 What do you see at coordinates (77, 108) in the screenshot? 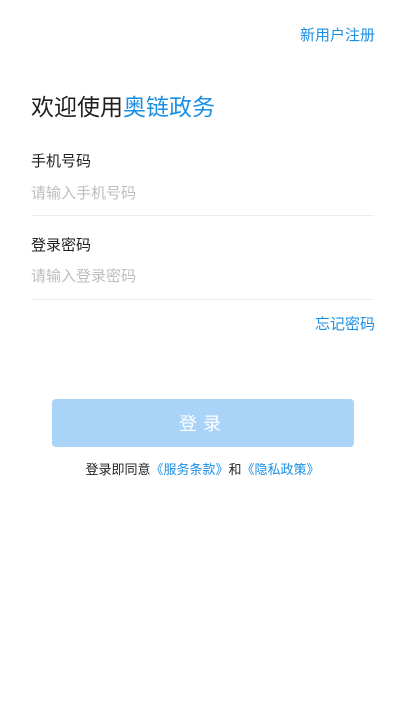
I see `welcome-prefix: 欢迎使用` at bounding box center [77, 108].